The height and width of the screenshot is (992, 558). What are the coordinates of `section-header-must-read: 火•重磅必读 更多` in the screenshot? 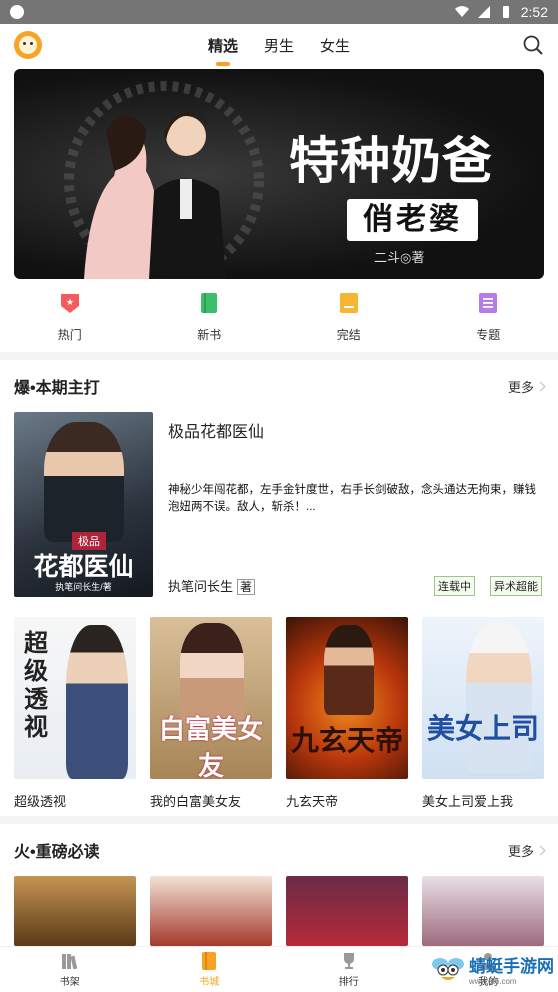 It's located at (280, 850).